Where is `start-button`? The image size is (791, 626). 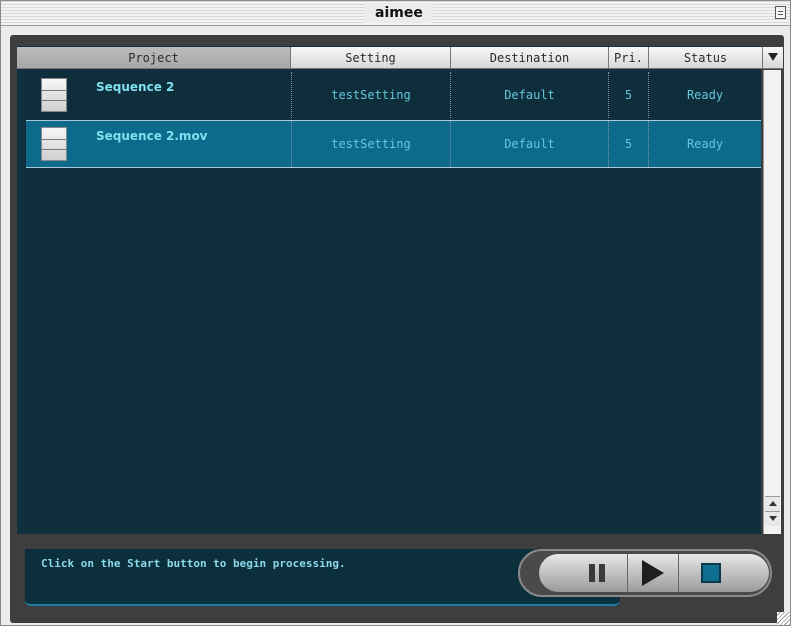 start-button is located at coordinates (653, 573).